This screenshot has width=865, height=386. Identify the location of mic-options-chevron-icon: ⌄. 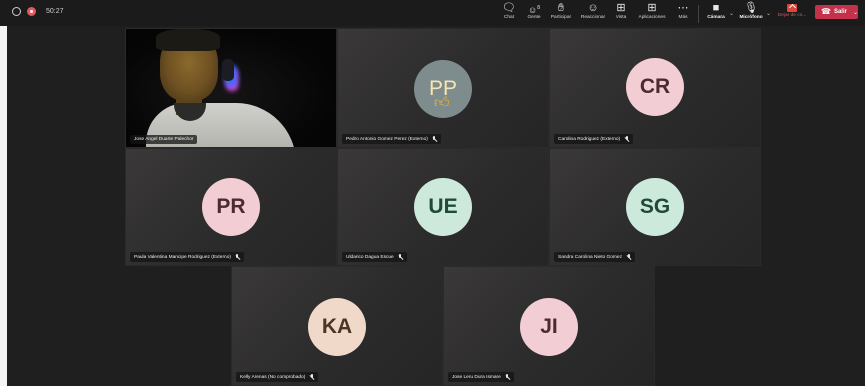
(768, 13).